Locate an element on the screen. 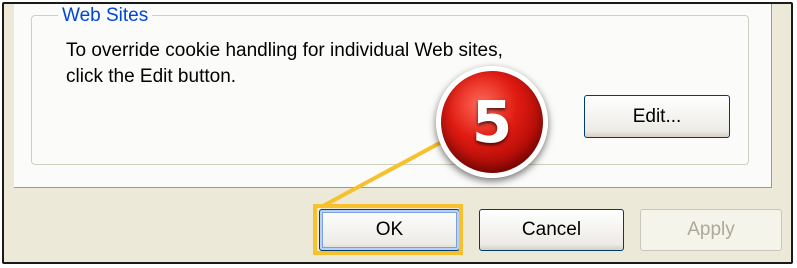  step-badge: 5 is located at coordinates (492, 122).